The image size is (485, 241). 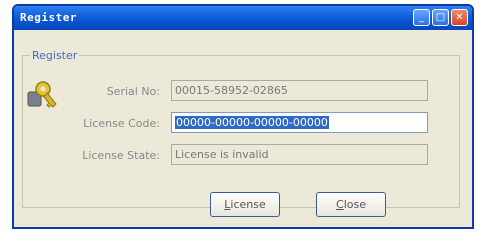 What do you see at coordinates (340, 204) in the screenshot?
I see `close-mnemonic: C` at bounding box center [340, 204].